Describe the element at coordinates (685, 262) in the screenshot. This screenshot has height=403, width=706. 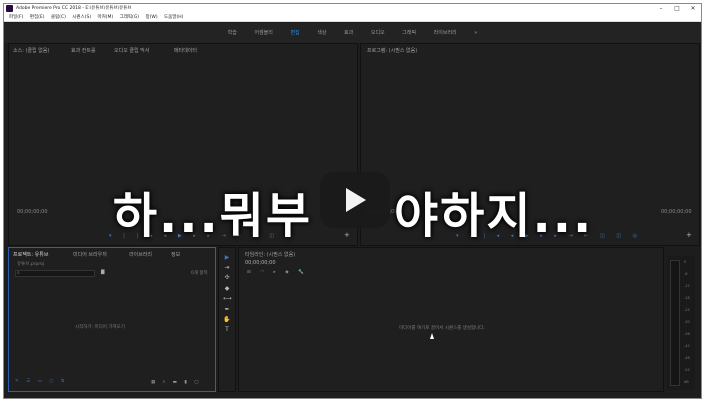
I see `meter-scale-label: 0` at that location.